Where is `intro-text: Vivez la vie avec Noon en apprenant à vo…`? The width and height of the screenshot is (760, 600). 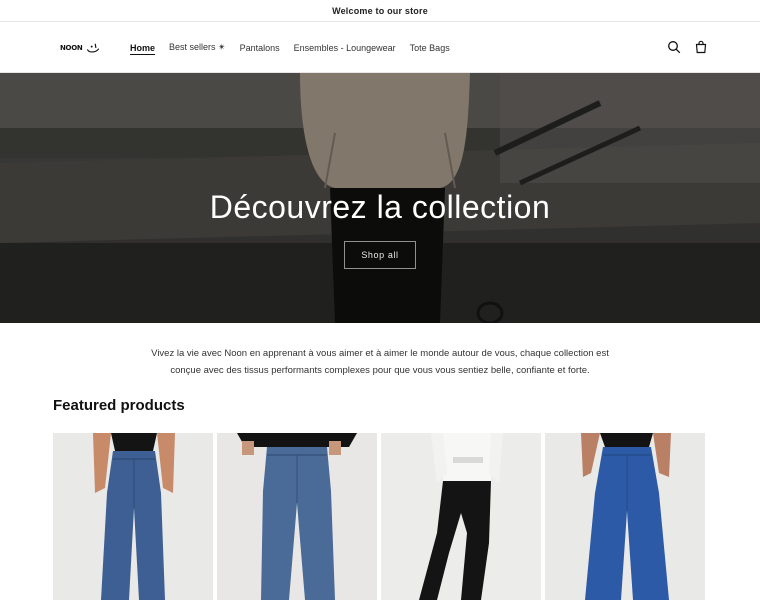 intro-text: Vivez la vie avec Noon en apprenant à vo… is located at coordinates (380, 362).